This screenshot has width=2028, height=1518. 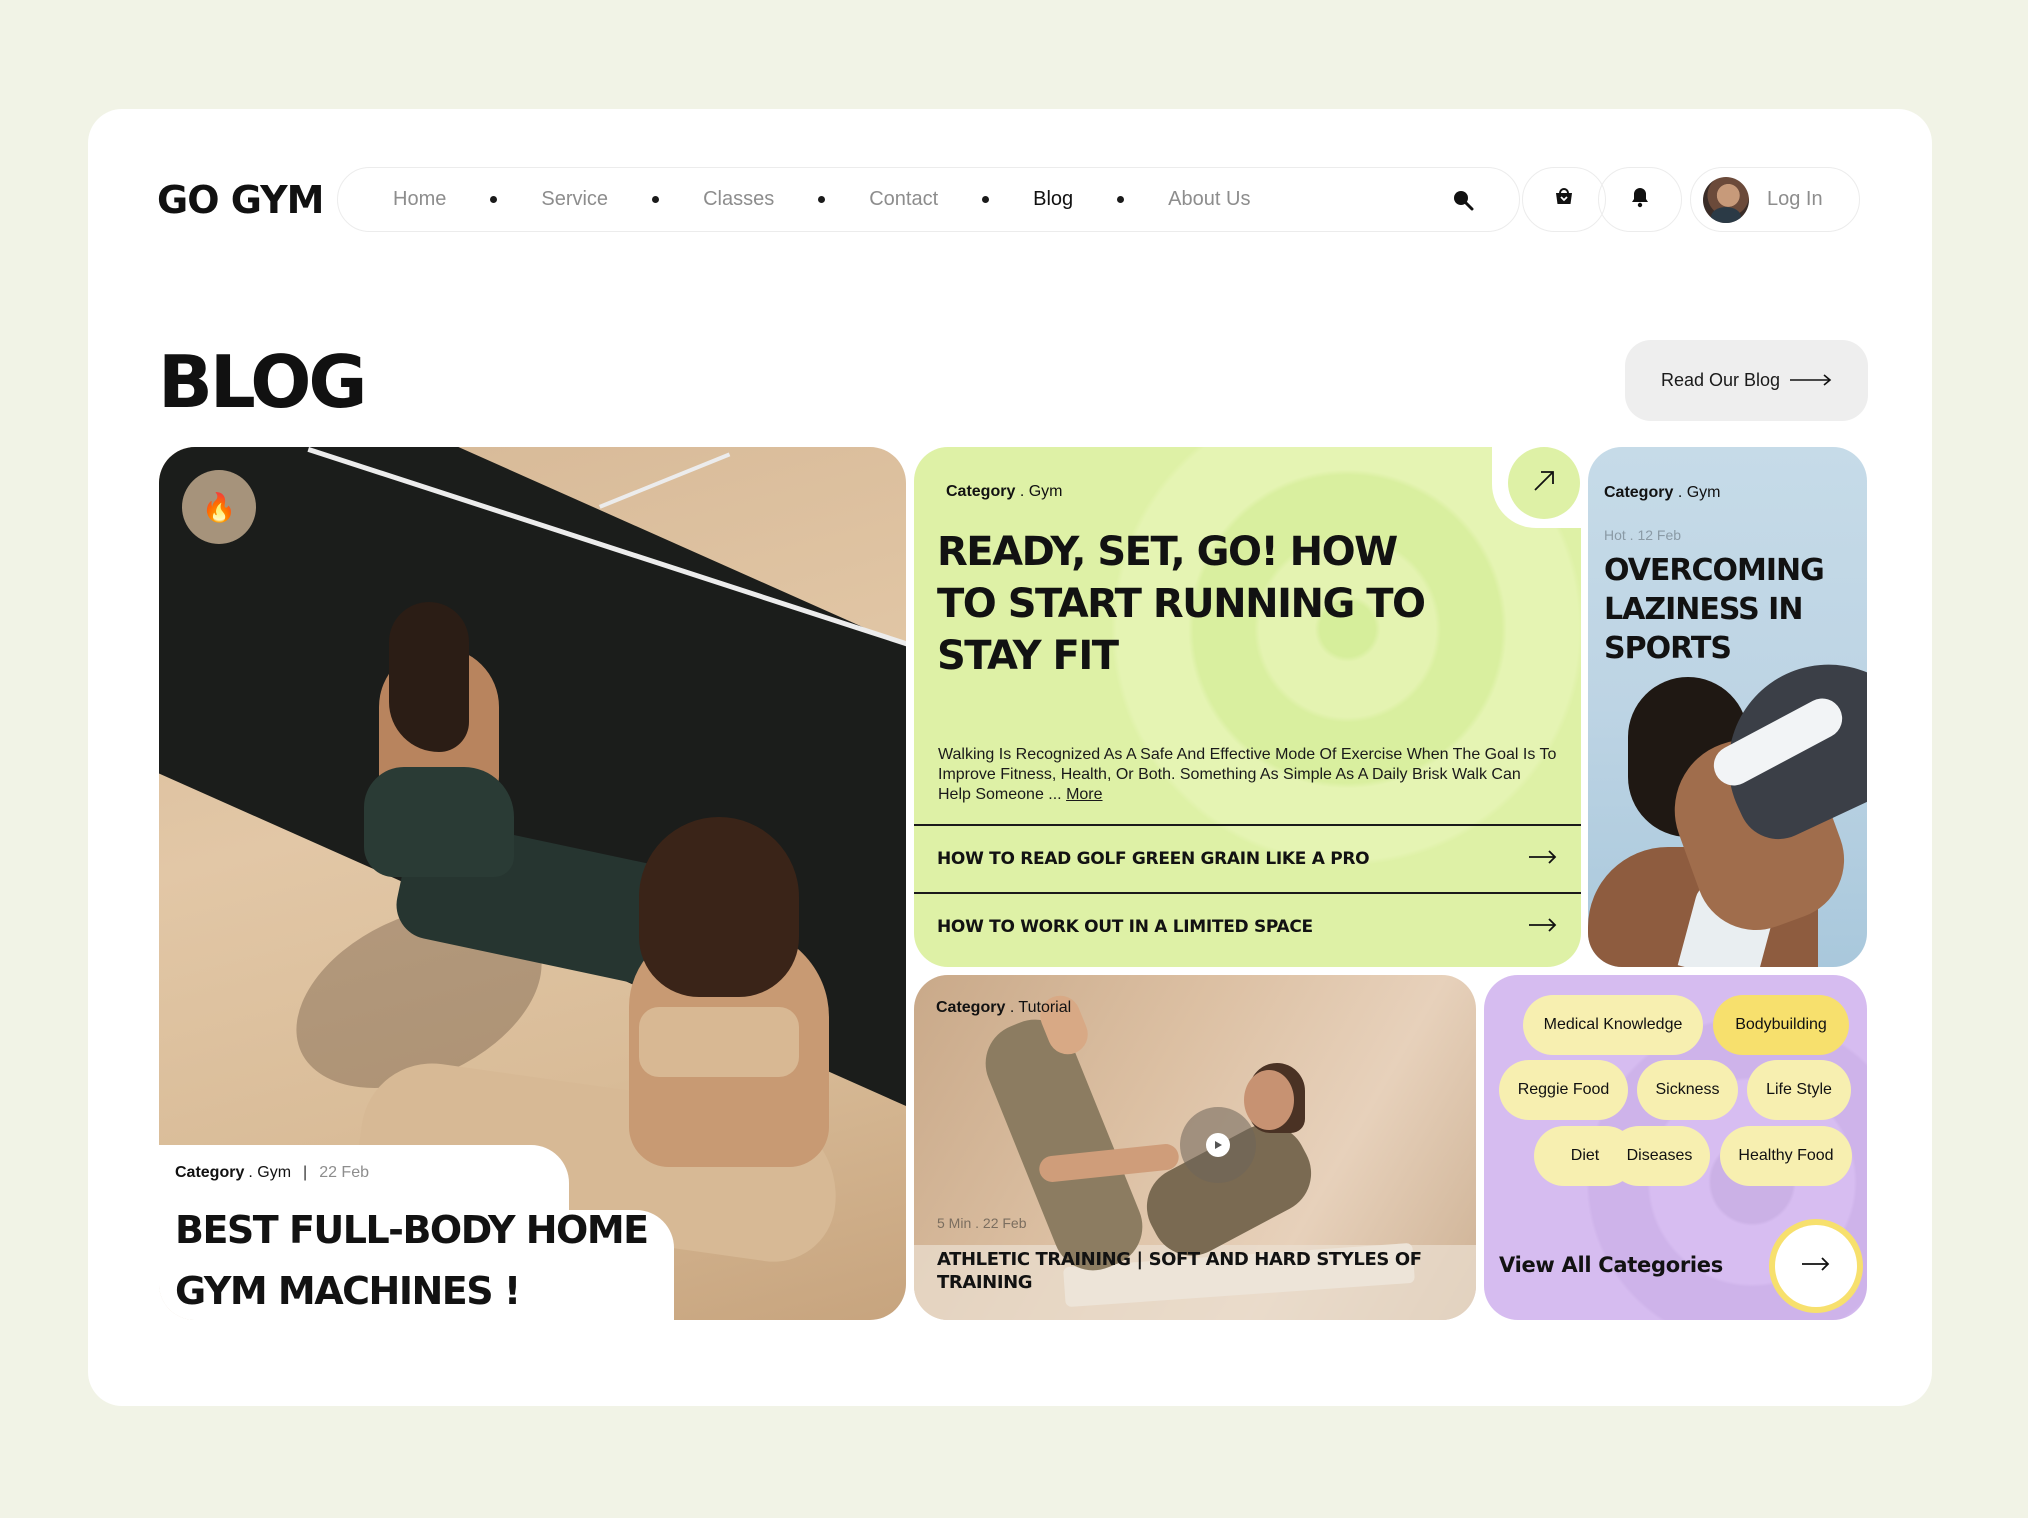 What do you see at coordinates (262, 382) in the screenshot?
I see `page-title: BLOG` at bounding box center [262, 382].